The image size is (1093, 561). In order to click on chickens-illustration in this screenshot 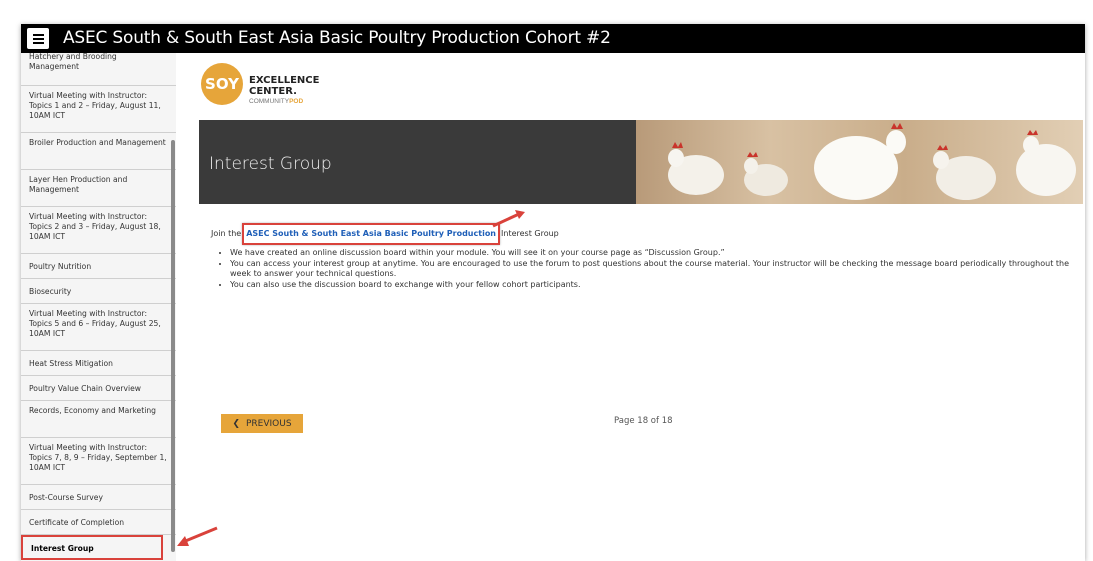, I will do `click(872, 161)`.